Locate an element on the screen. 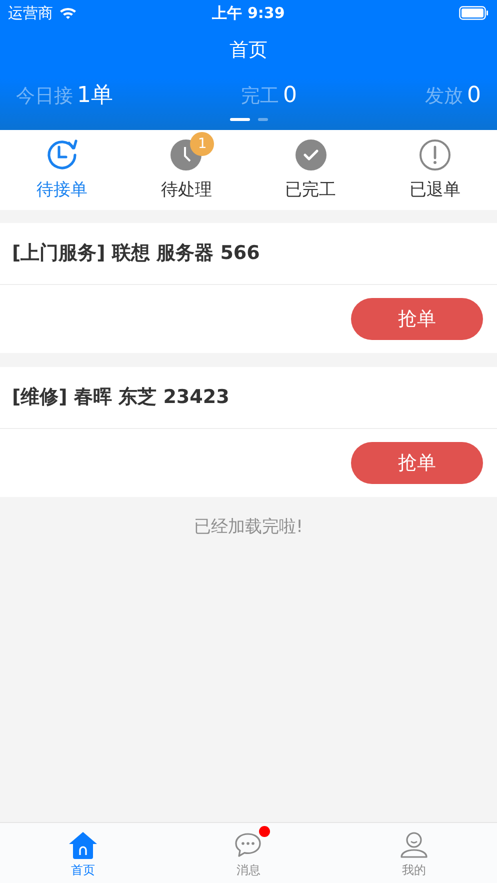 The image size is (497, 883). list-end-text: 已经加载完啦! is located at coordinates (248, 527).